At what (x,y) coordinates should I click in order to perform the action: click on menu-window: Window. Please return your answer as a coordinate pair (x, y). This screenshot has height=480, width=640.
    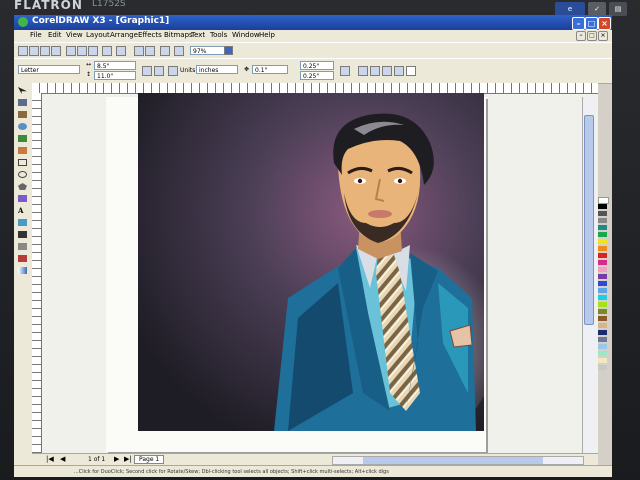
    Looking at the image, I should click on (246, 35).